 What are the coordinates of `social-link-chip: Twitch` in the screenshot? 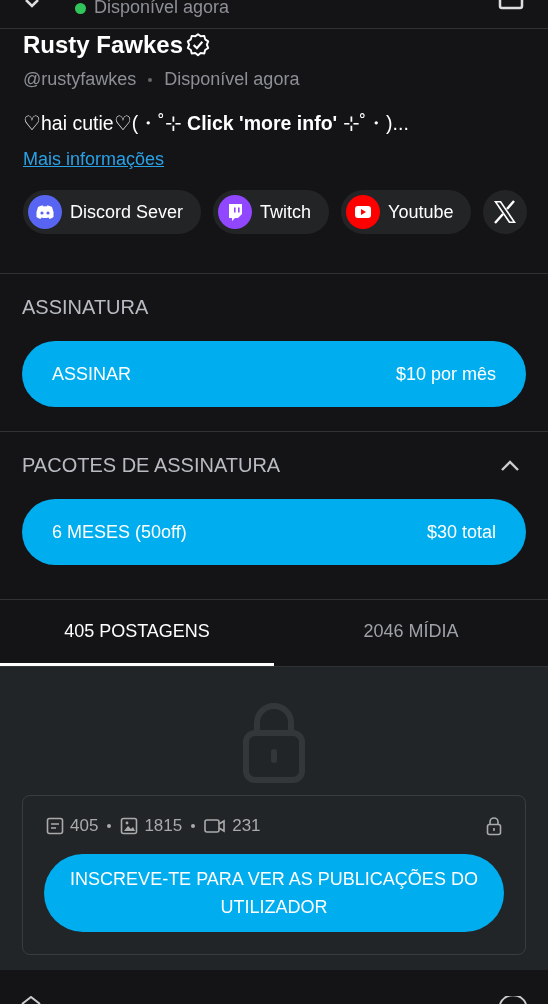 It's located at (271, 212).